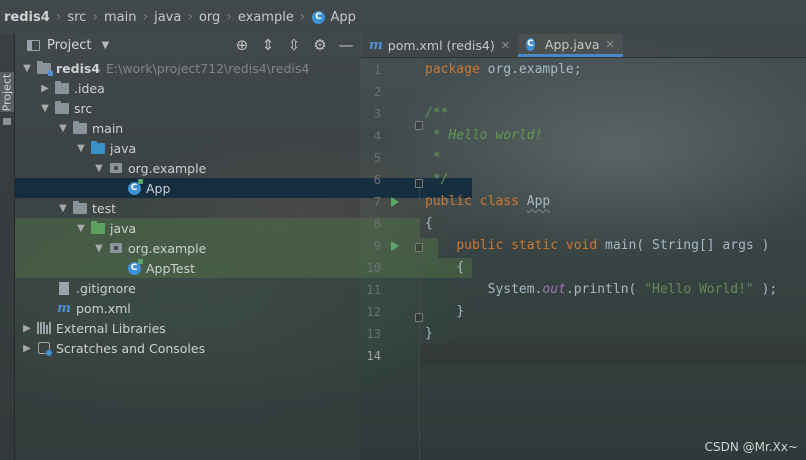  What do you see at coordinates (208, 308) in the screenshot?
I see `tree-item-pom: m pom.xml` at bounding box center [208, 308].